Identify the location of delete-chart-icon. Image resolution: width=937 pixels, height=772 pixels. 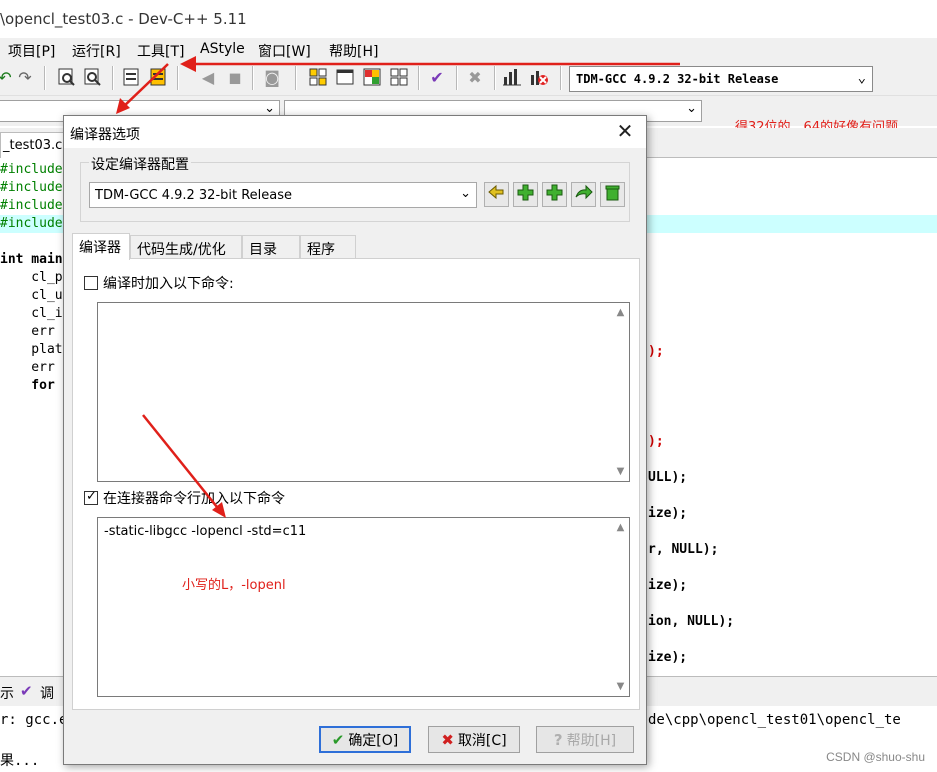
(539, 78).